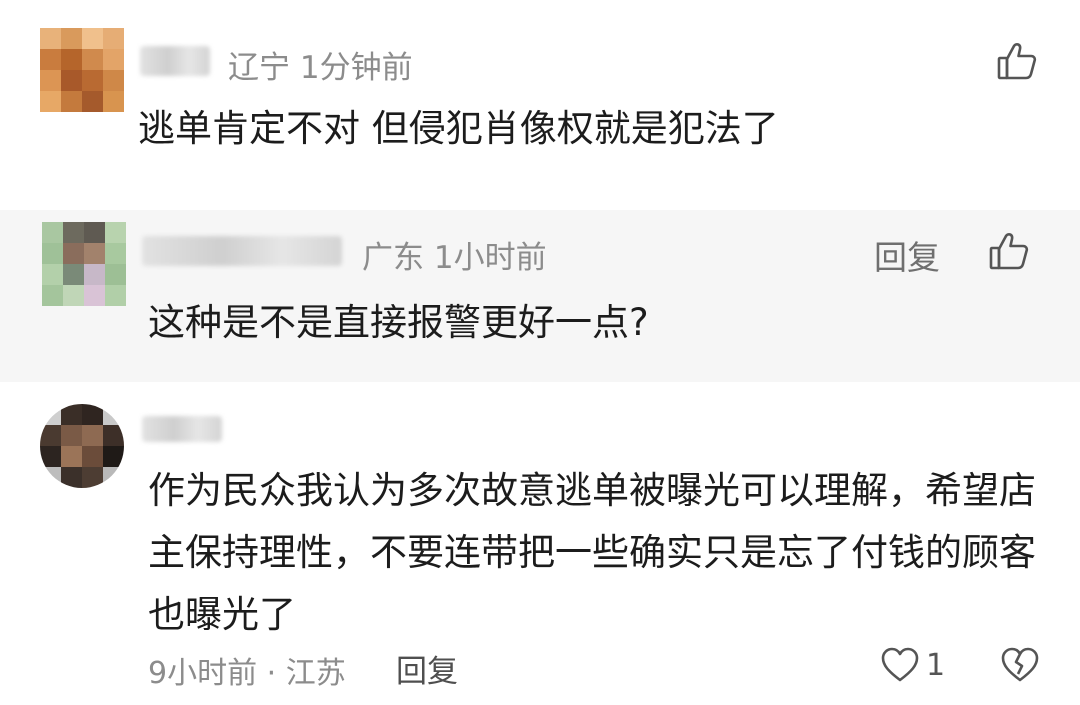 The image size is (1080, 705). What do you see at coordinates (454, 258) in the screenshot?
I see `region-time: 广东 1小时前` at bounding box center [454, 258].